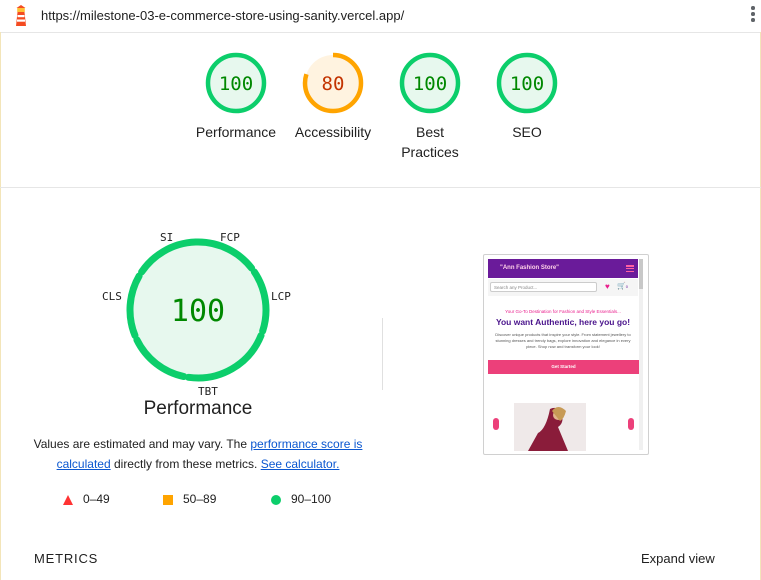  What do you see at coordinates (563, 322) in the screenshot?
I see `site-hero-title: You want Authentic, here you go!` at bounding box center [563, 322].